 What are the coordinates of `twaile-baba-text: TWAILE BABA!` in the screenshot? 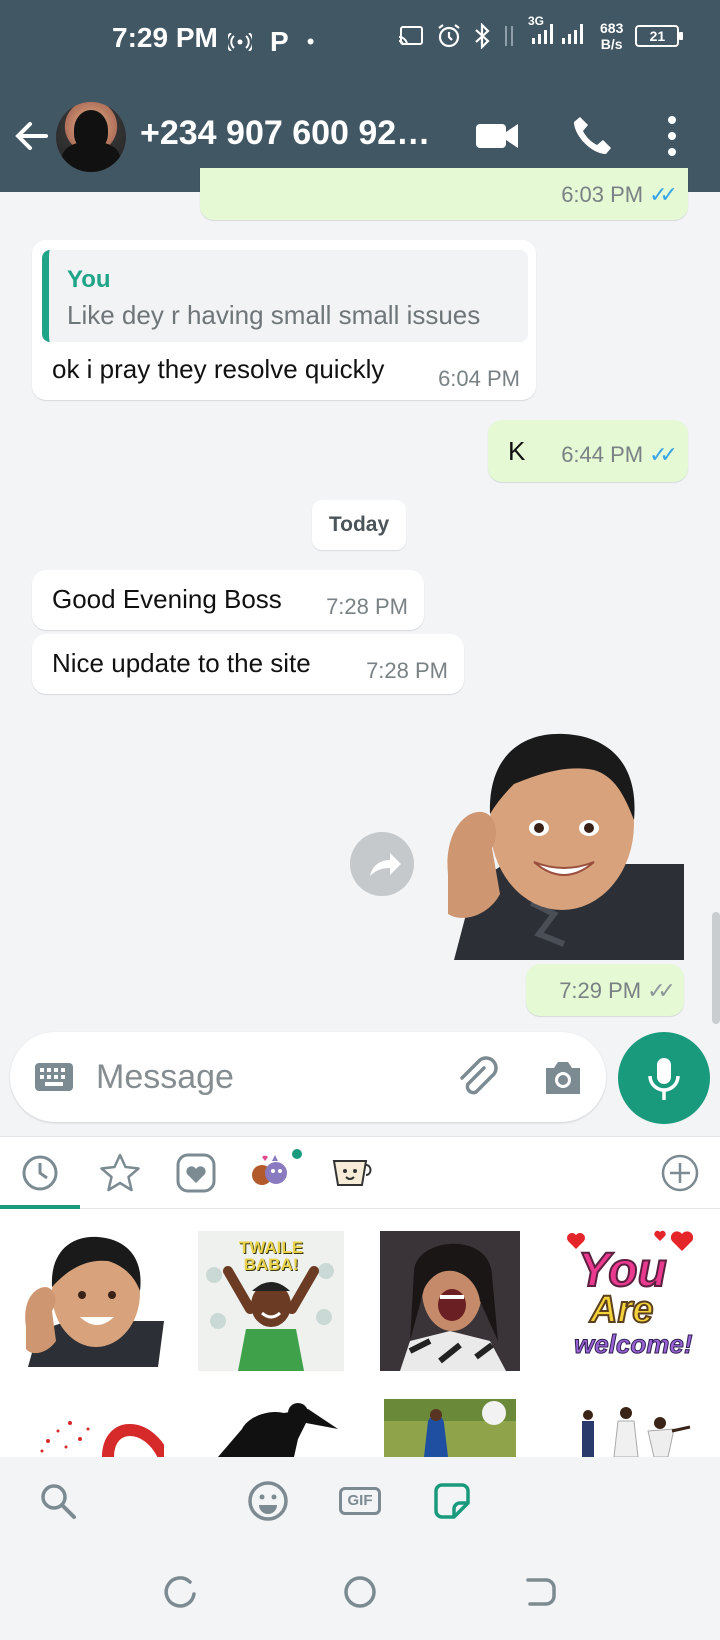 It's located at (271, 1256).